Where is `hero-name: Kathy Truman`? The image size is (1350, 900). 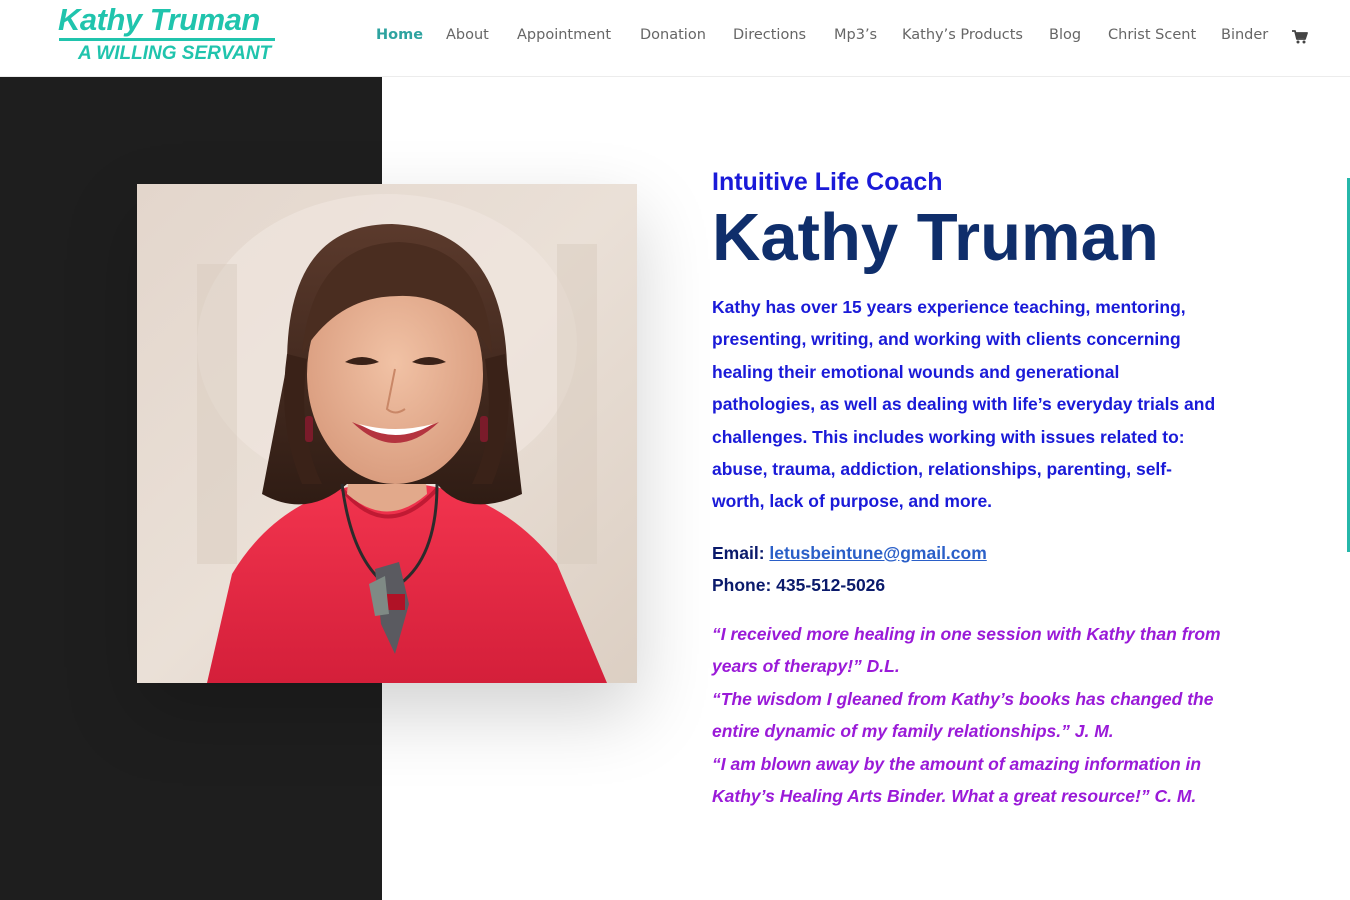 hero-name: Kathy Truman is located at coordinates (935, 237).